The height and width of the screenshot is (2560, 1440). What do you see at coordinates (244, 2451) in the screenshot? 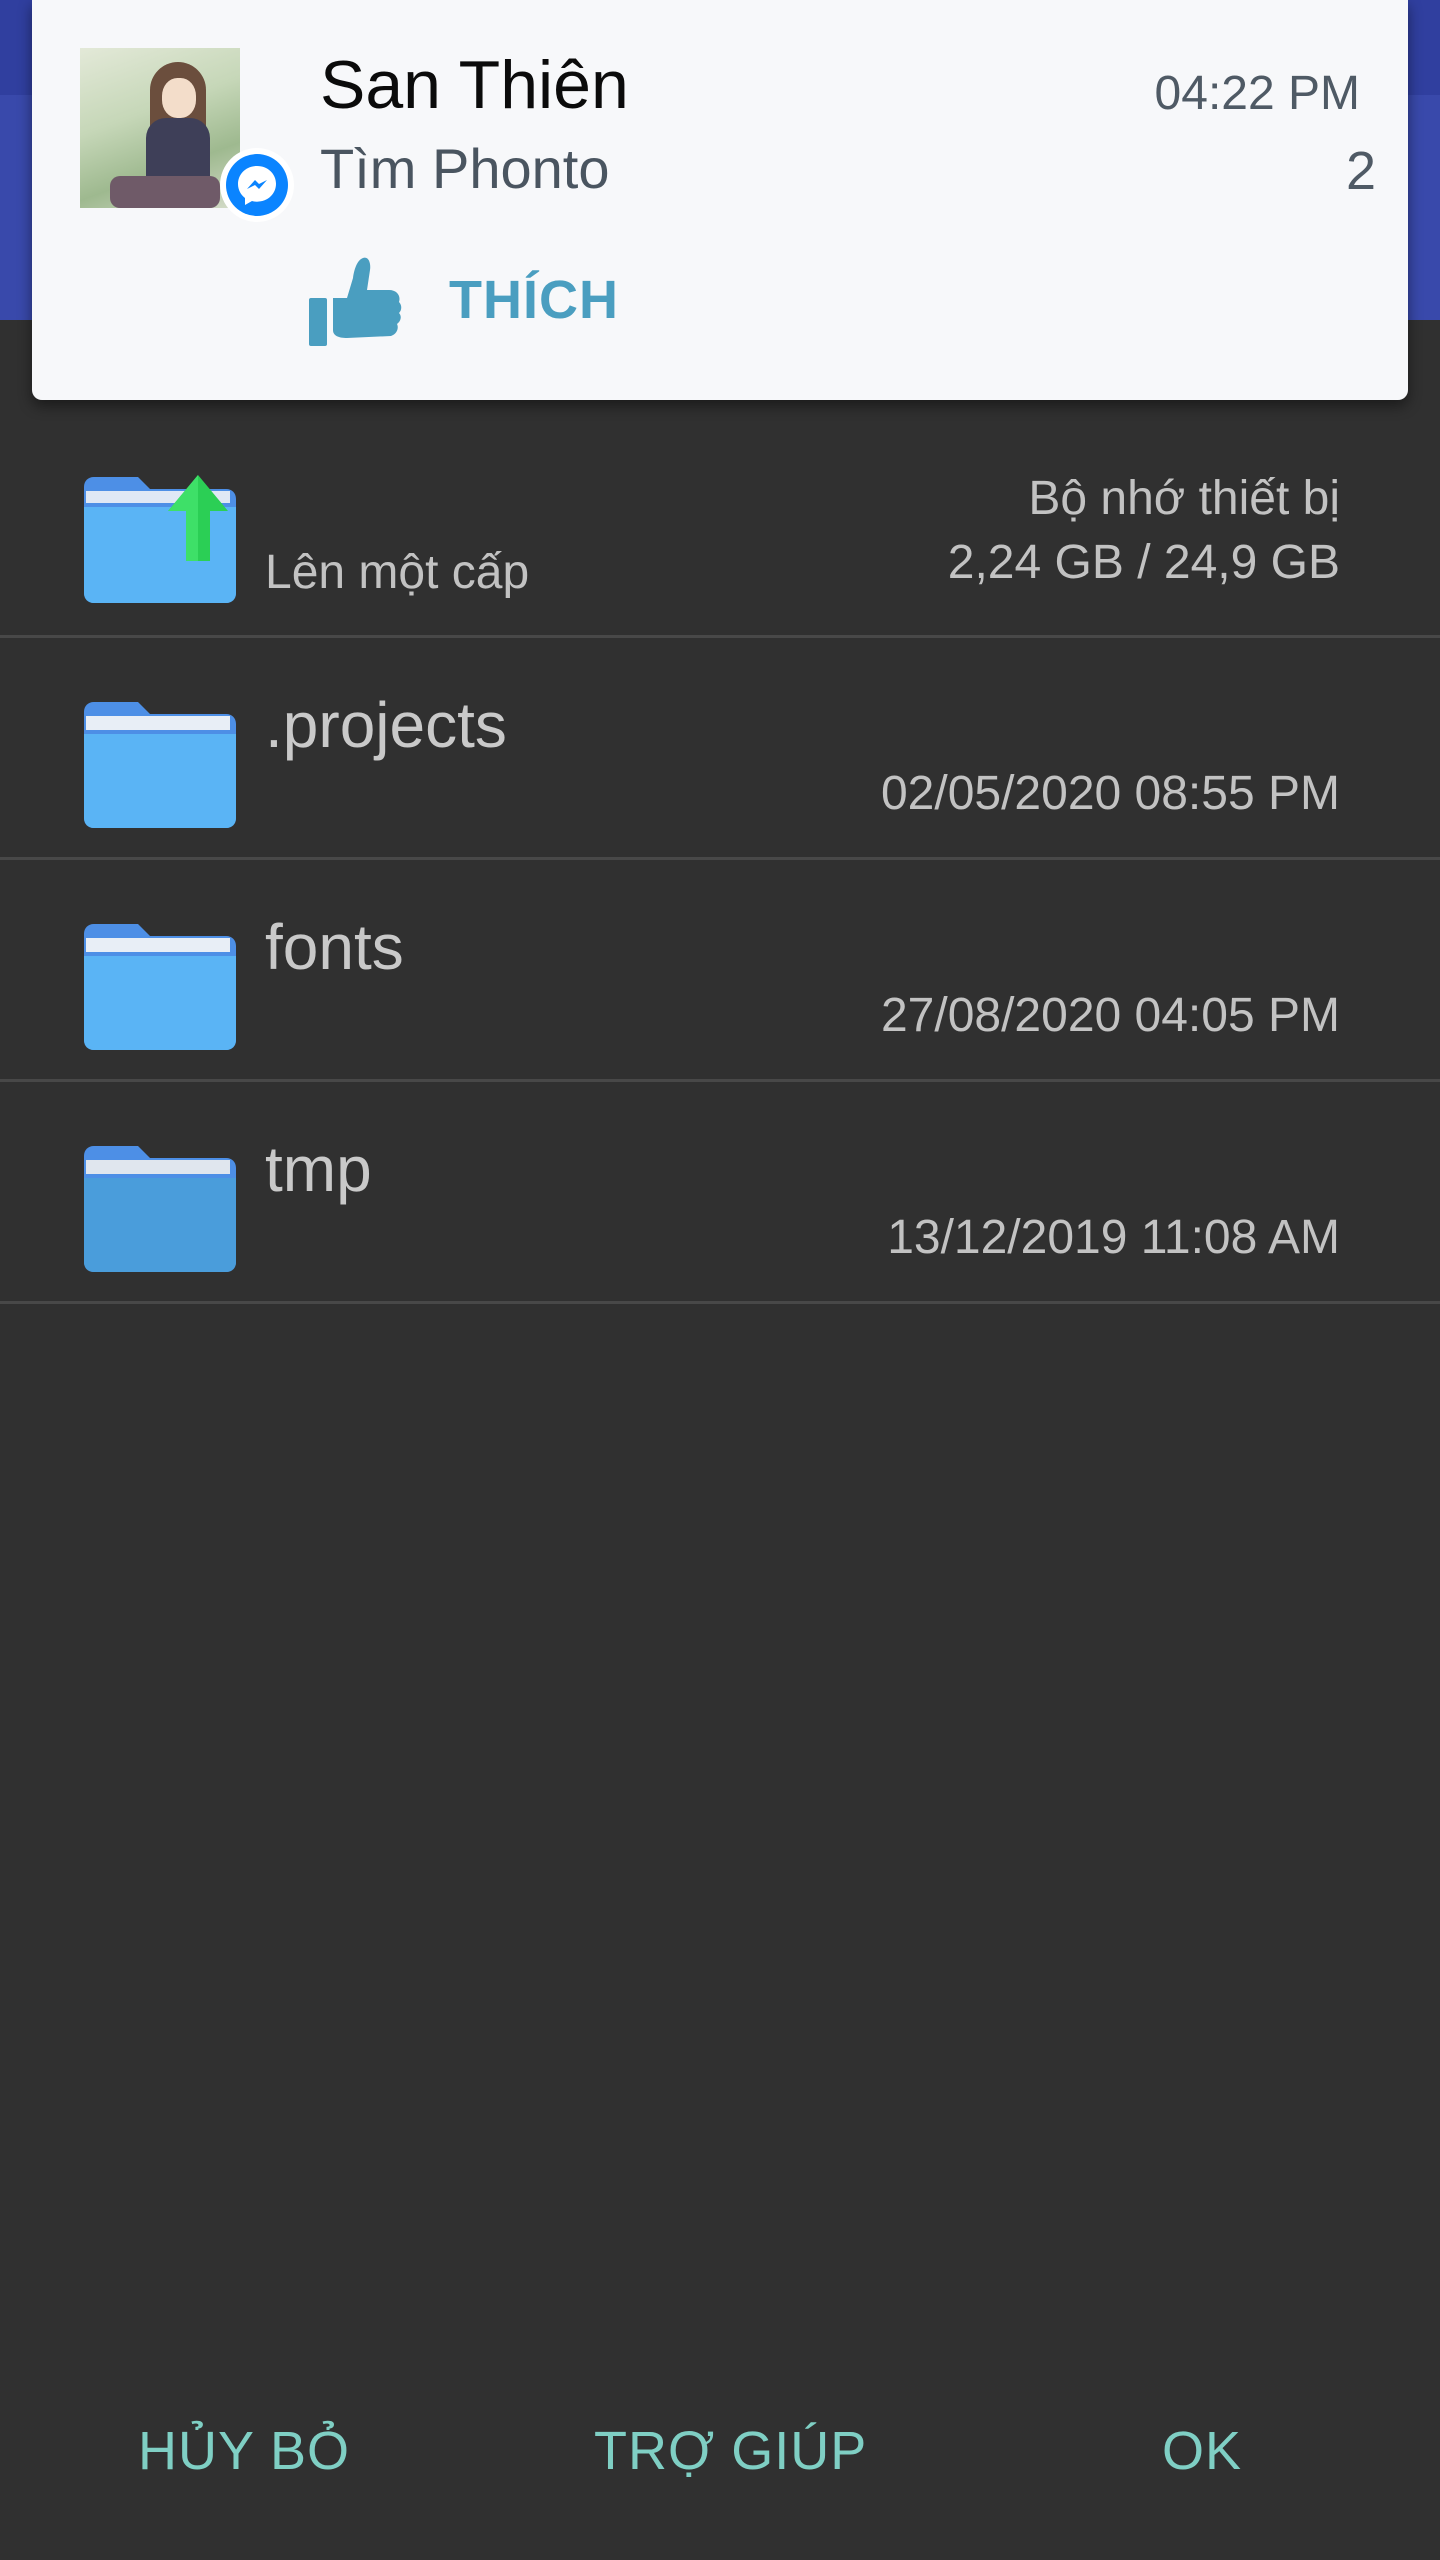
I see `cancel-button: HỦY BỎ` at bounding box center [244, 2451].